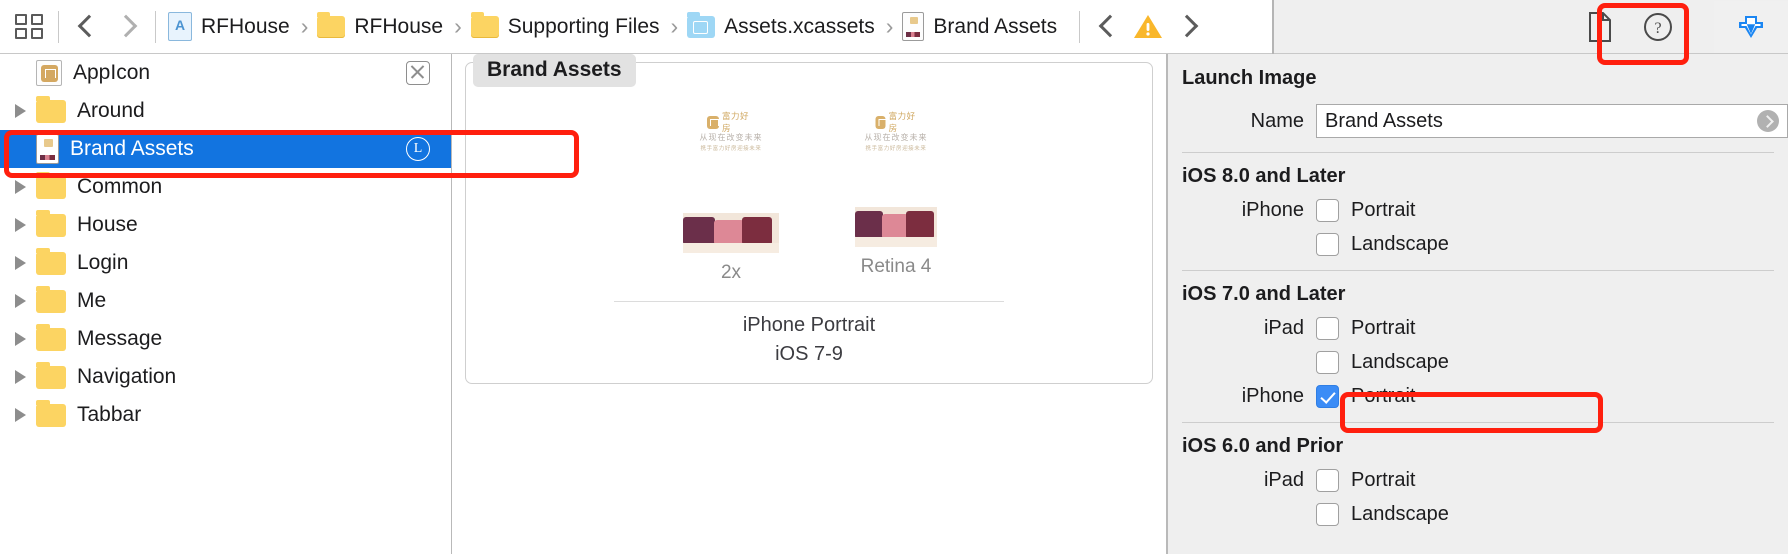  I want to click on hide-inspector-icon, so click(1751, 27).